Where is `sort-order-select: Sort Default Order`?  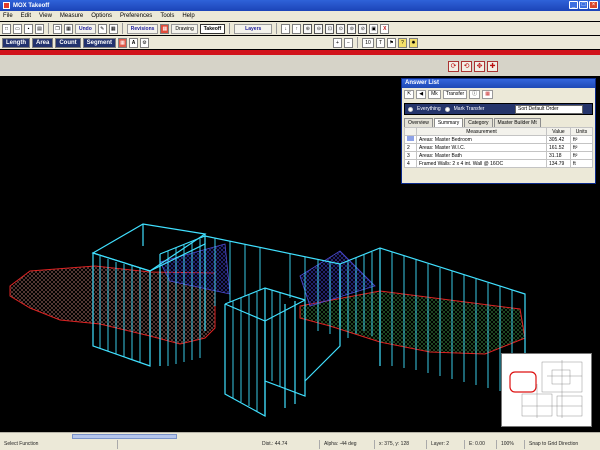
sort-order-select: Sort Default Order is located at coordinates (549, 109).